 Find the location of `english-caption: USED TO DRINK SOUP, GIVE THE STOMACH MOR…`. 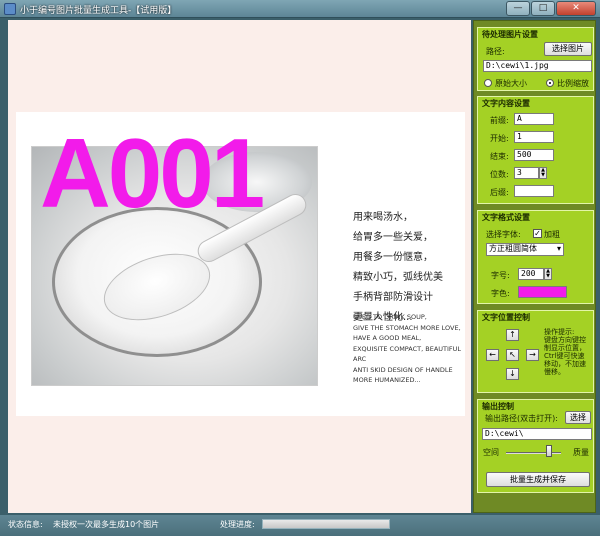

english-caption: USED TO DRINK SOUP, GIVE THE STOMACH MOR… is located at coordinates (409, 349).